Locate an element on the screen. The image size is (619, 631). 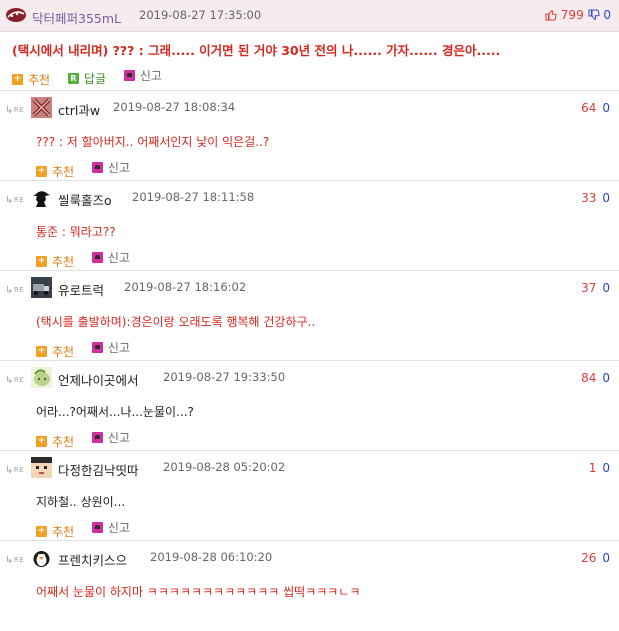
comment-text: 어째서 눈물이 하지마 ㅋㅋㅋㅋㅋㅋㅋㅋㅋㅋㅋㅋ 씹떡ㅋㅋㅋㄴㅋ is located at coordinates (198, 592).